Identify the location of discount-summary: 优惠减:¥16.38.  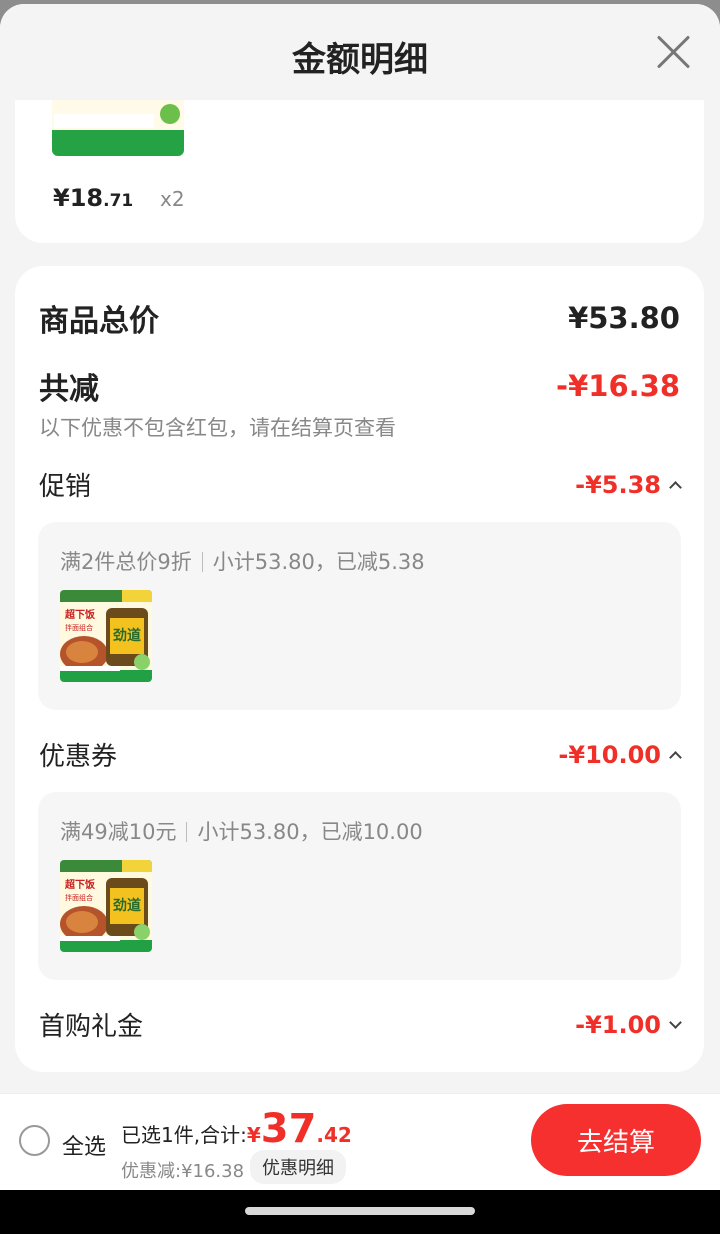
(183, 1171).